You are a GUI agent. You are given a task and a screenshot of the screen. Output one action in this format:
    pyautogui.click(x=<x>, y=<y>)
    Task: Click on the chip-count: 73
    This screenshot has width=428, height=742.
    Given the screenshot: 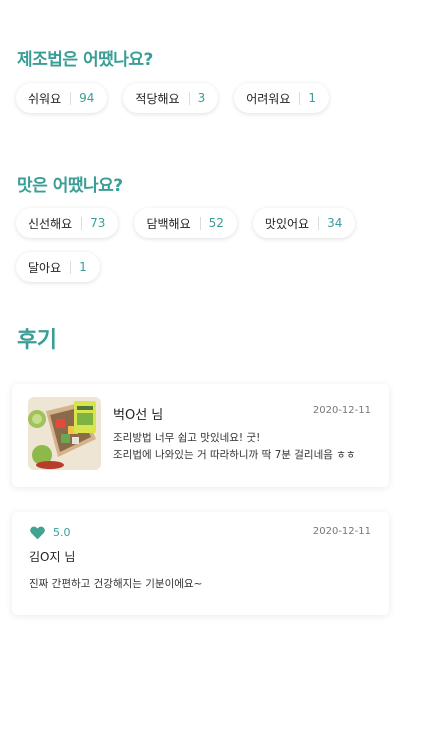 What is the action you would take?
    pyautogui.click(x=98, y=223)
    